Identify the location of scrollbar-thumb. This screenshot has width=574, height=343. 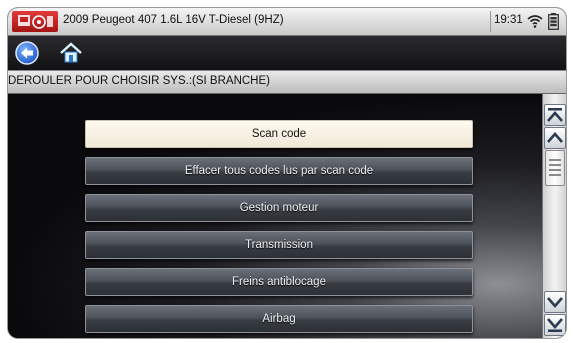
(555, 168).